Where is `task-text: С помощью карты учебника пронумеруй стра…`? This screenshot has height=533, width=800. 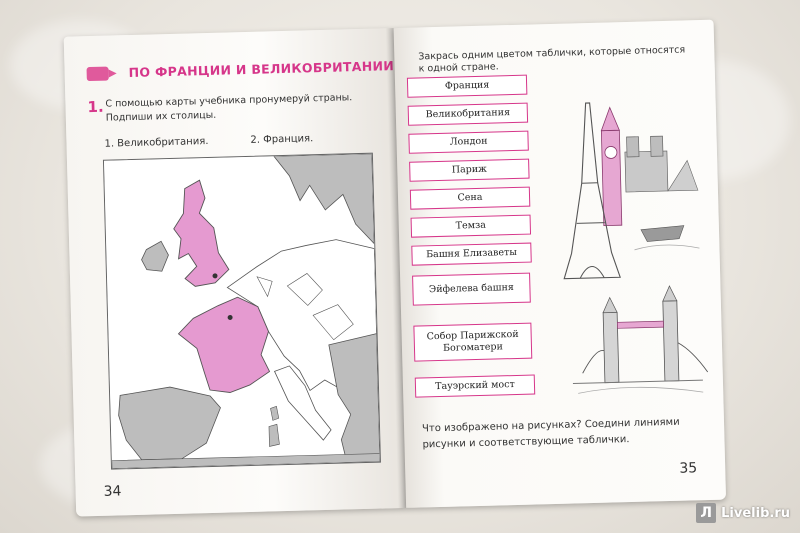 task-text: С помощью карты учебника пронумеруй стра… is located at coordinates (229, 108).